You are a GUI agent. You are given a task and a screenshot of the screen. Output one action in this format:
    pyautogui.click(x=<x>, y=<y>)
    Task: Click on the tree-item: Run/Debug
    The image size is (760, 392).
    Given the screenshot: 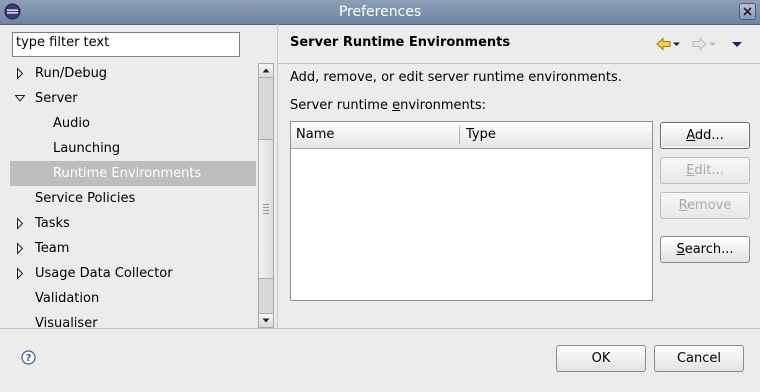 What is the action you would take?
    pyautogui.click(x=133, y=73)
    